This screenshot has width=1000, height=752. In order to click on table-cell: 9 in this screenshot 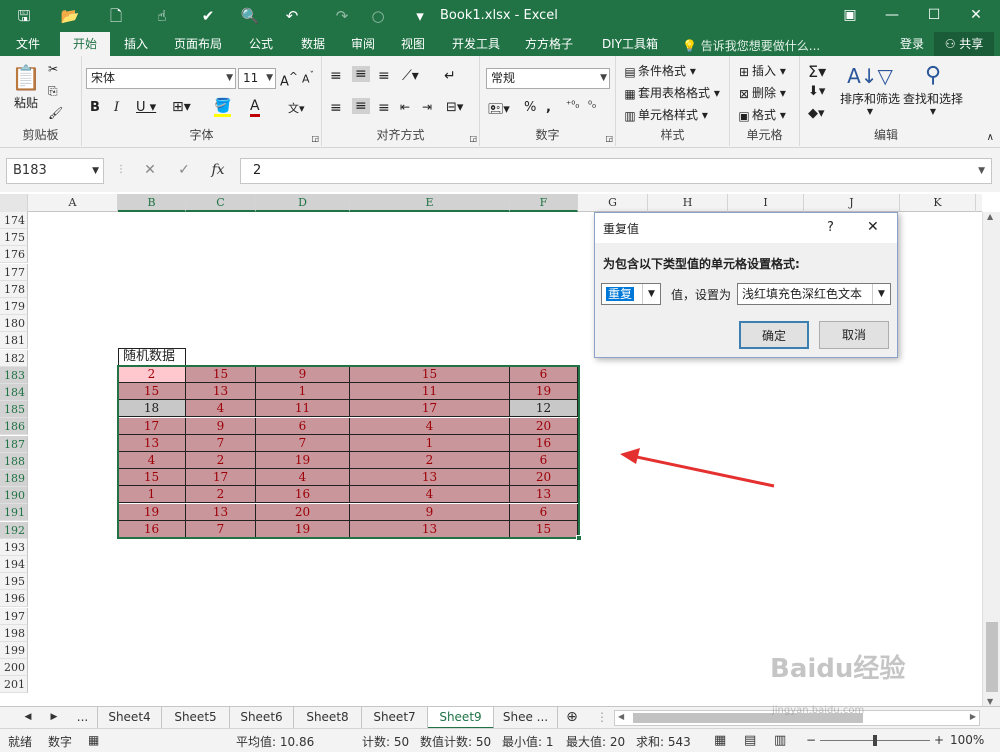, I will do `click(430, 512)`.